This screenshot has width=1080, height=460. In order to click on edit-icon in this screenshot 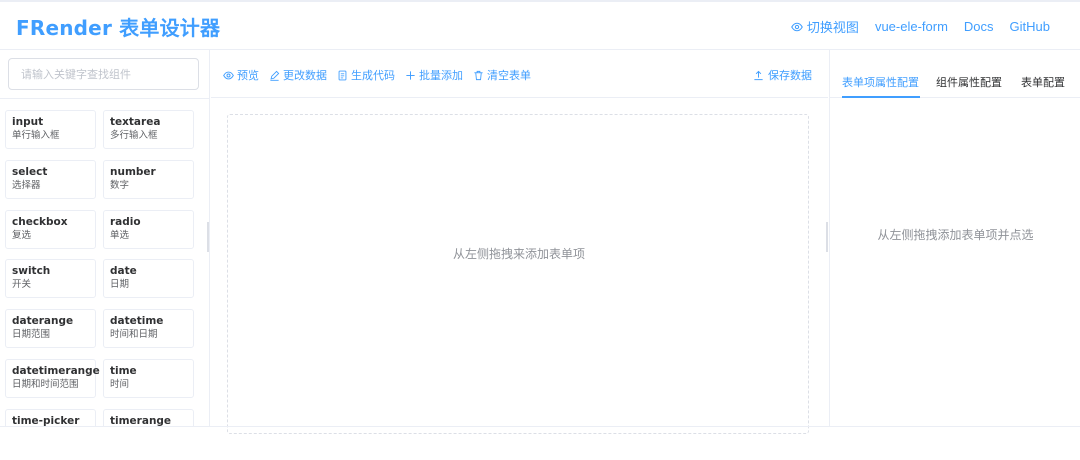, I will do `click(275, 75)`.